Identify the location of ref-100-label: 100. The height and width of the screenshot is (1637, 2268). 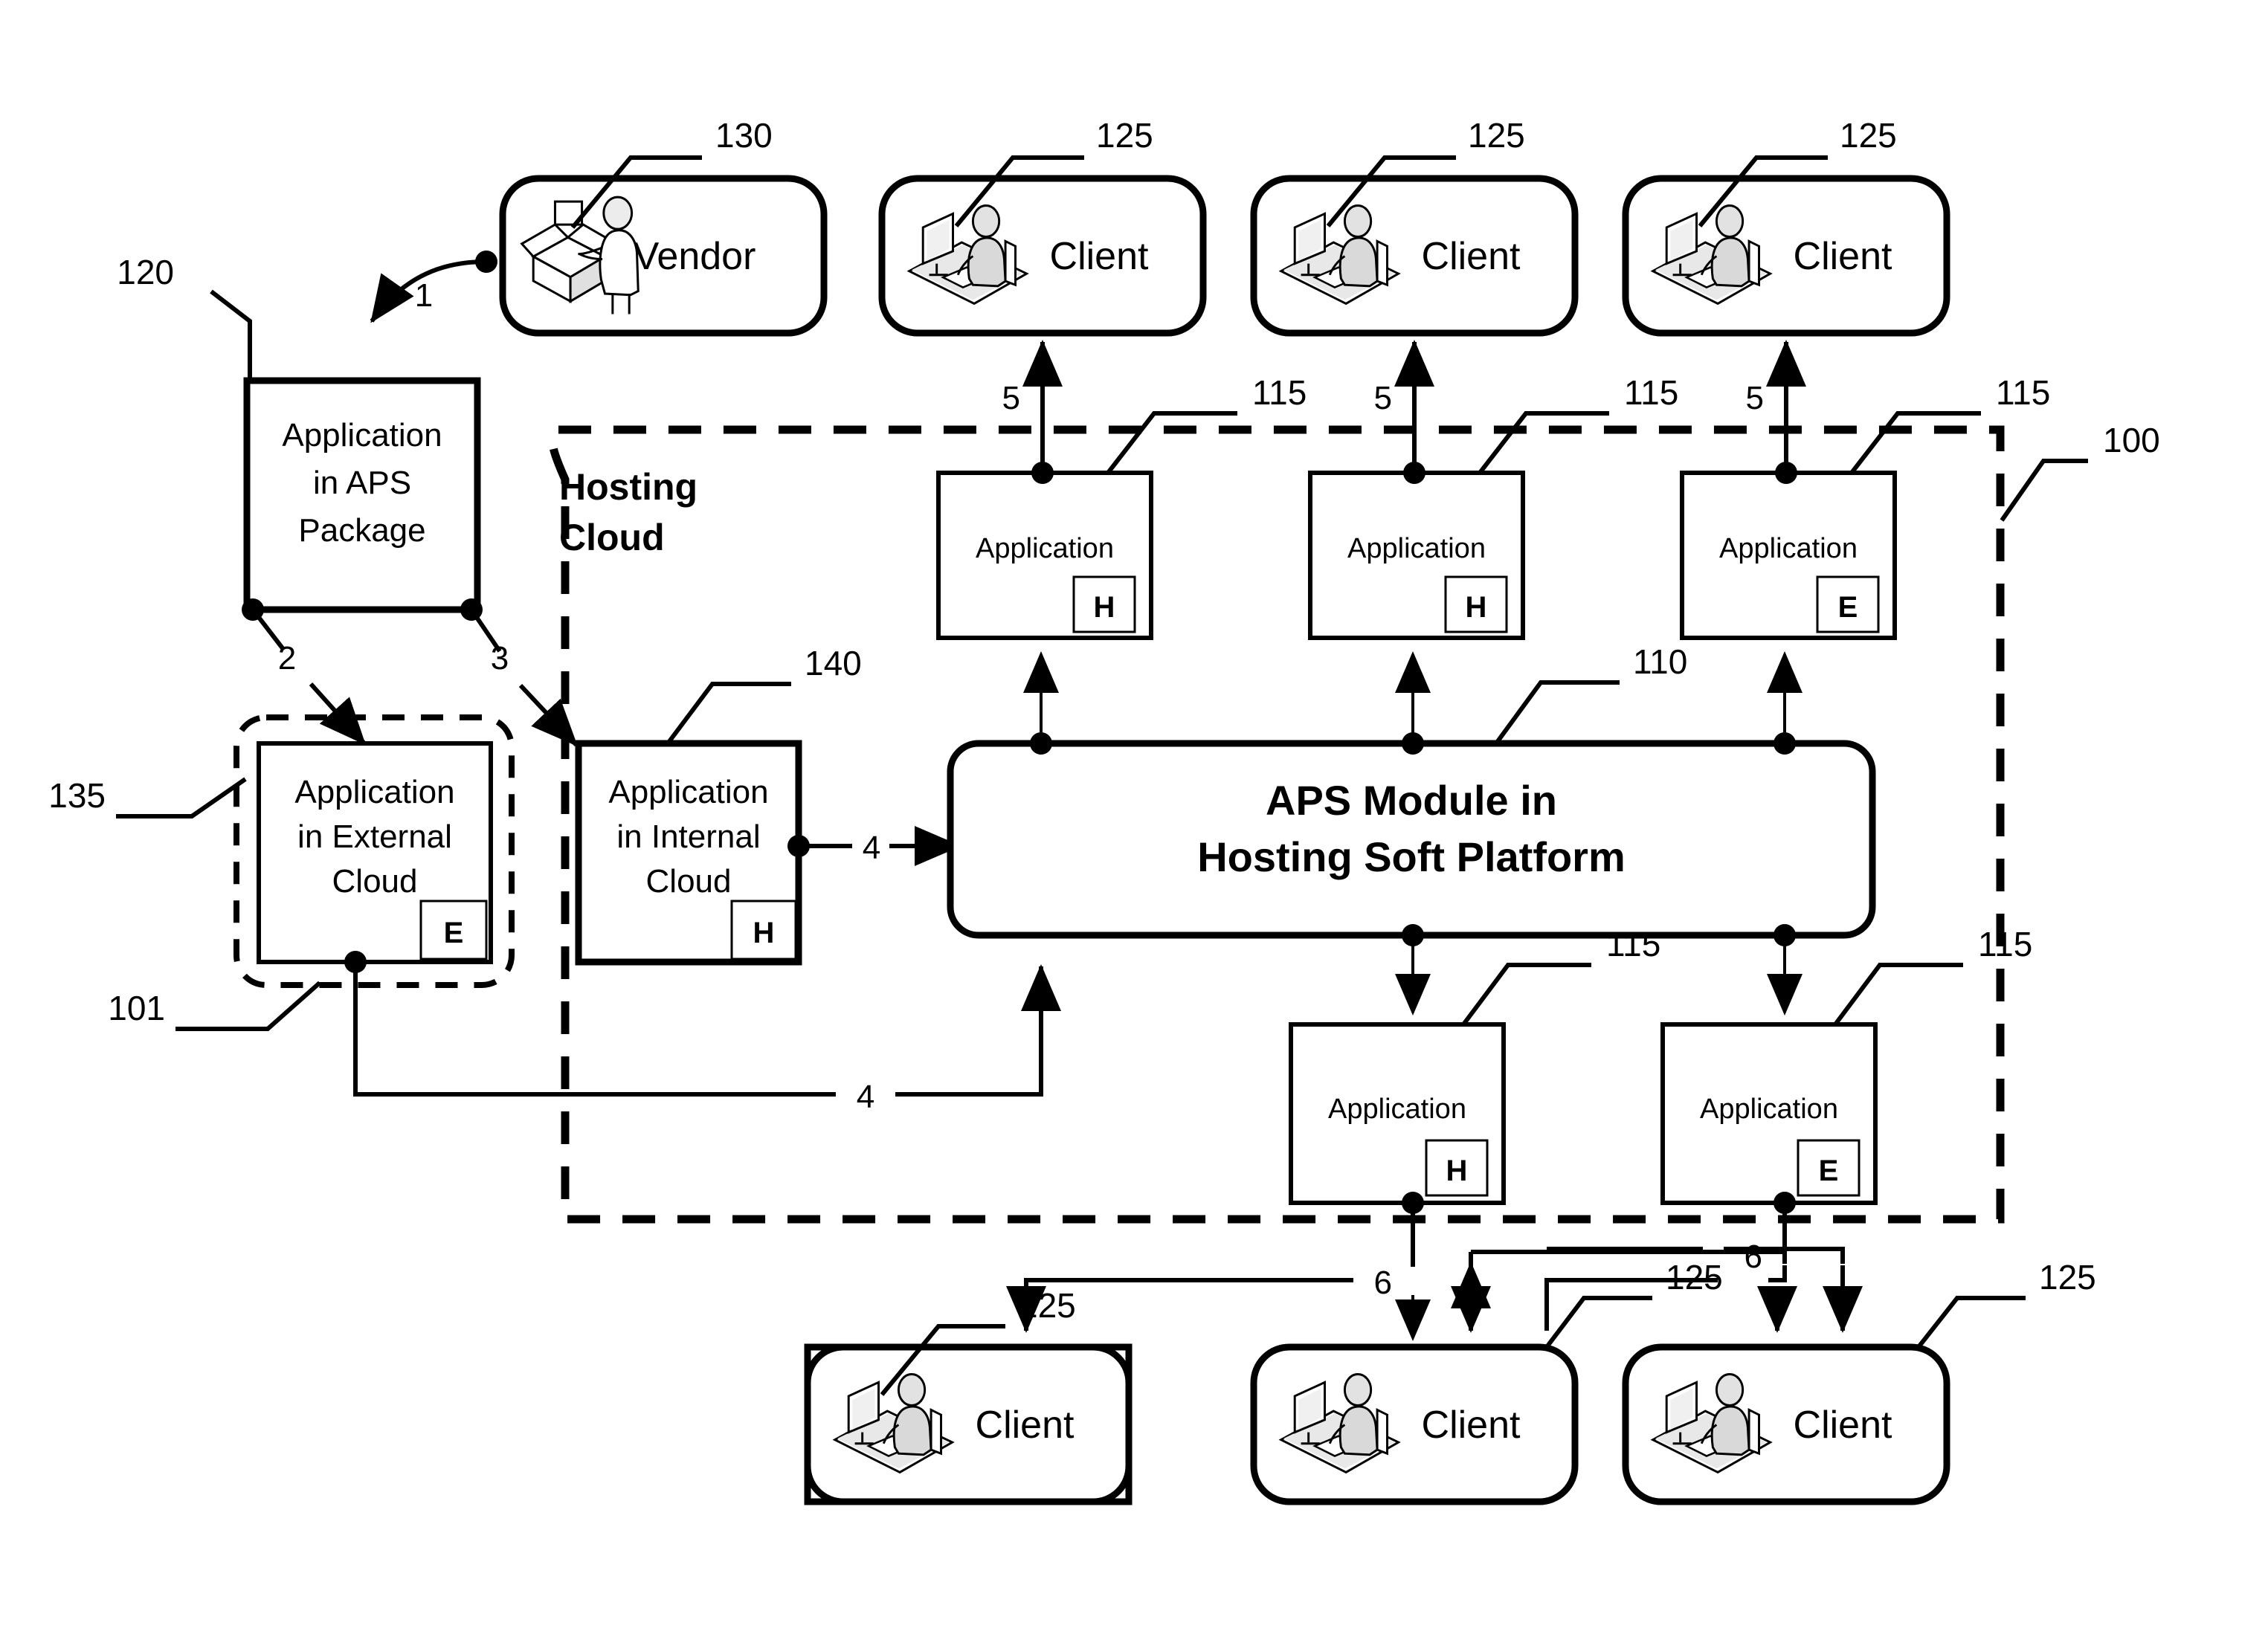
(2131, 440).